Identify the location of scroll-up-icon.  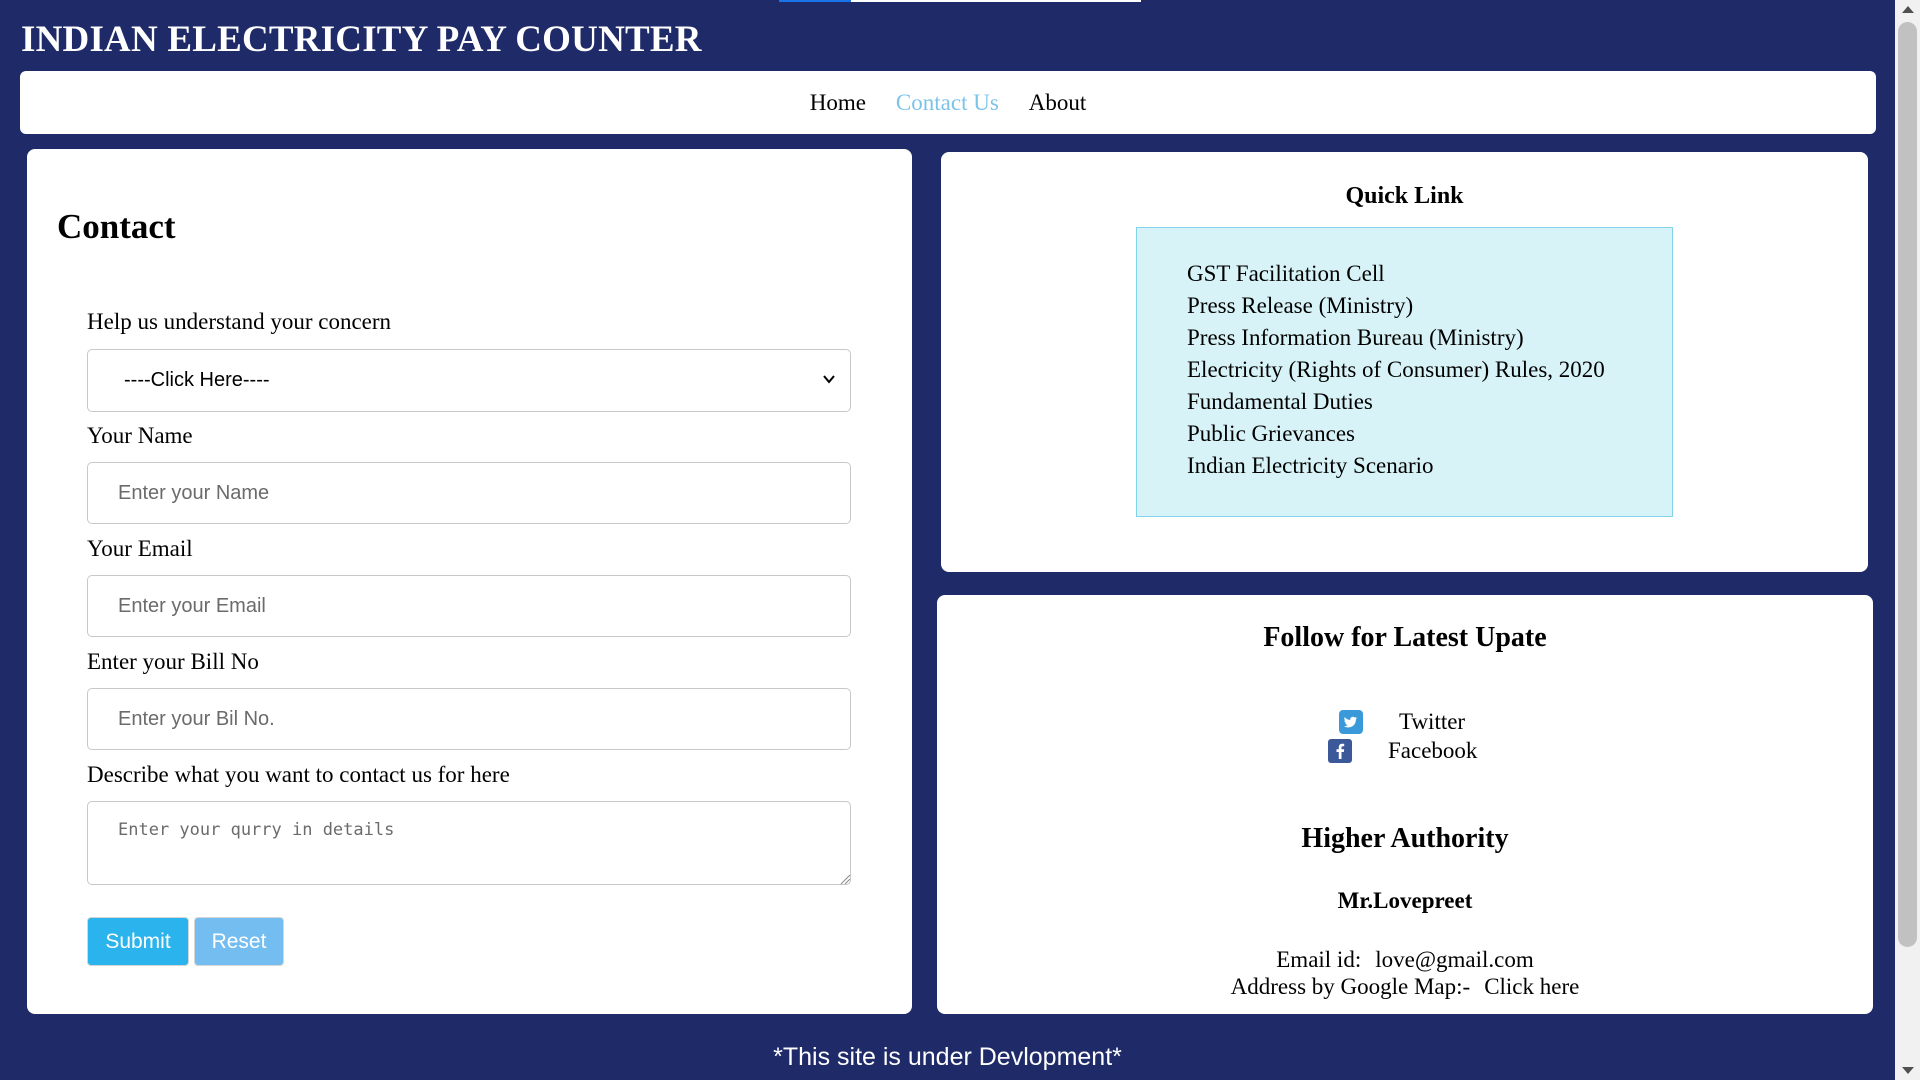
(1908, 9).